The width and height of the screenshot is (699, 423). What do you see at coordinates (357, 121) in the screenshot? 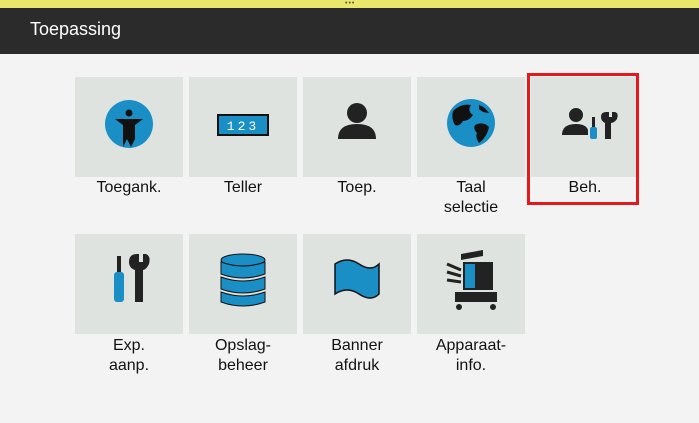
I see `user-icon` at bounding box center [357, 121].